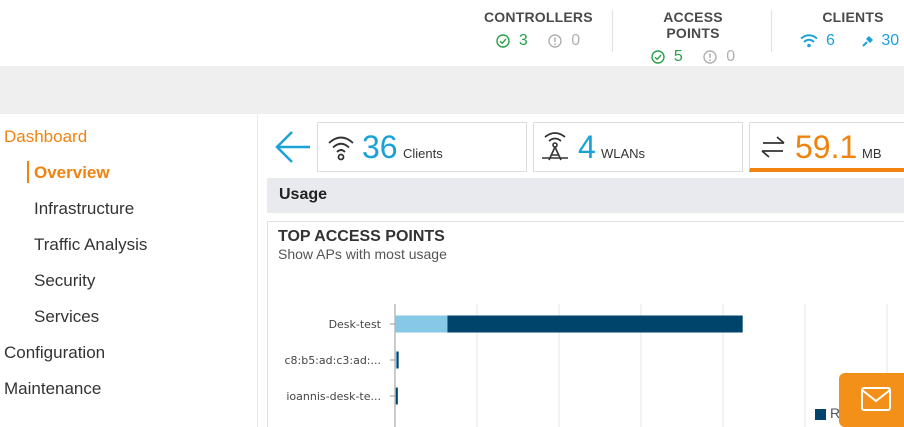  I want to click on sidebar-item-infrastructure: Infrastructure, so click(84, 209).